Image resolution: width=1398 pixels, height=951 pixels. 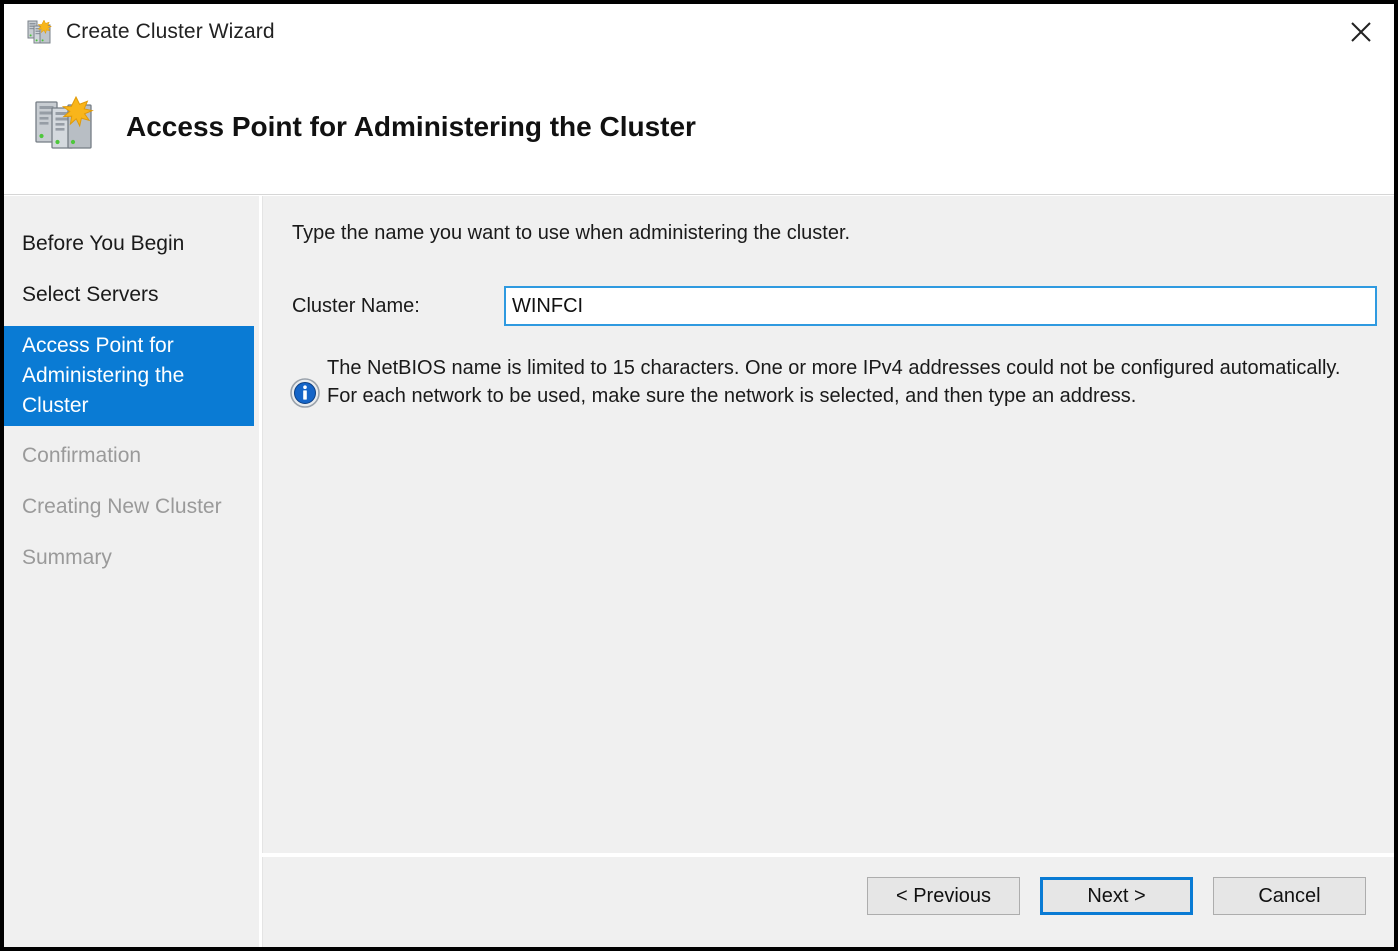 I want to click on window-title: Create Cluster Wizard, so click(x=170, y=31).